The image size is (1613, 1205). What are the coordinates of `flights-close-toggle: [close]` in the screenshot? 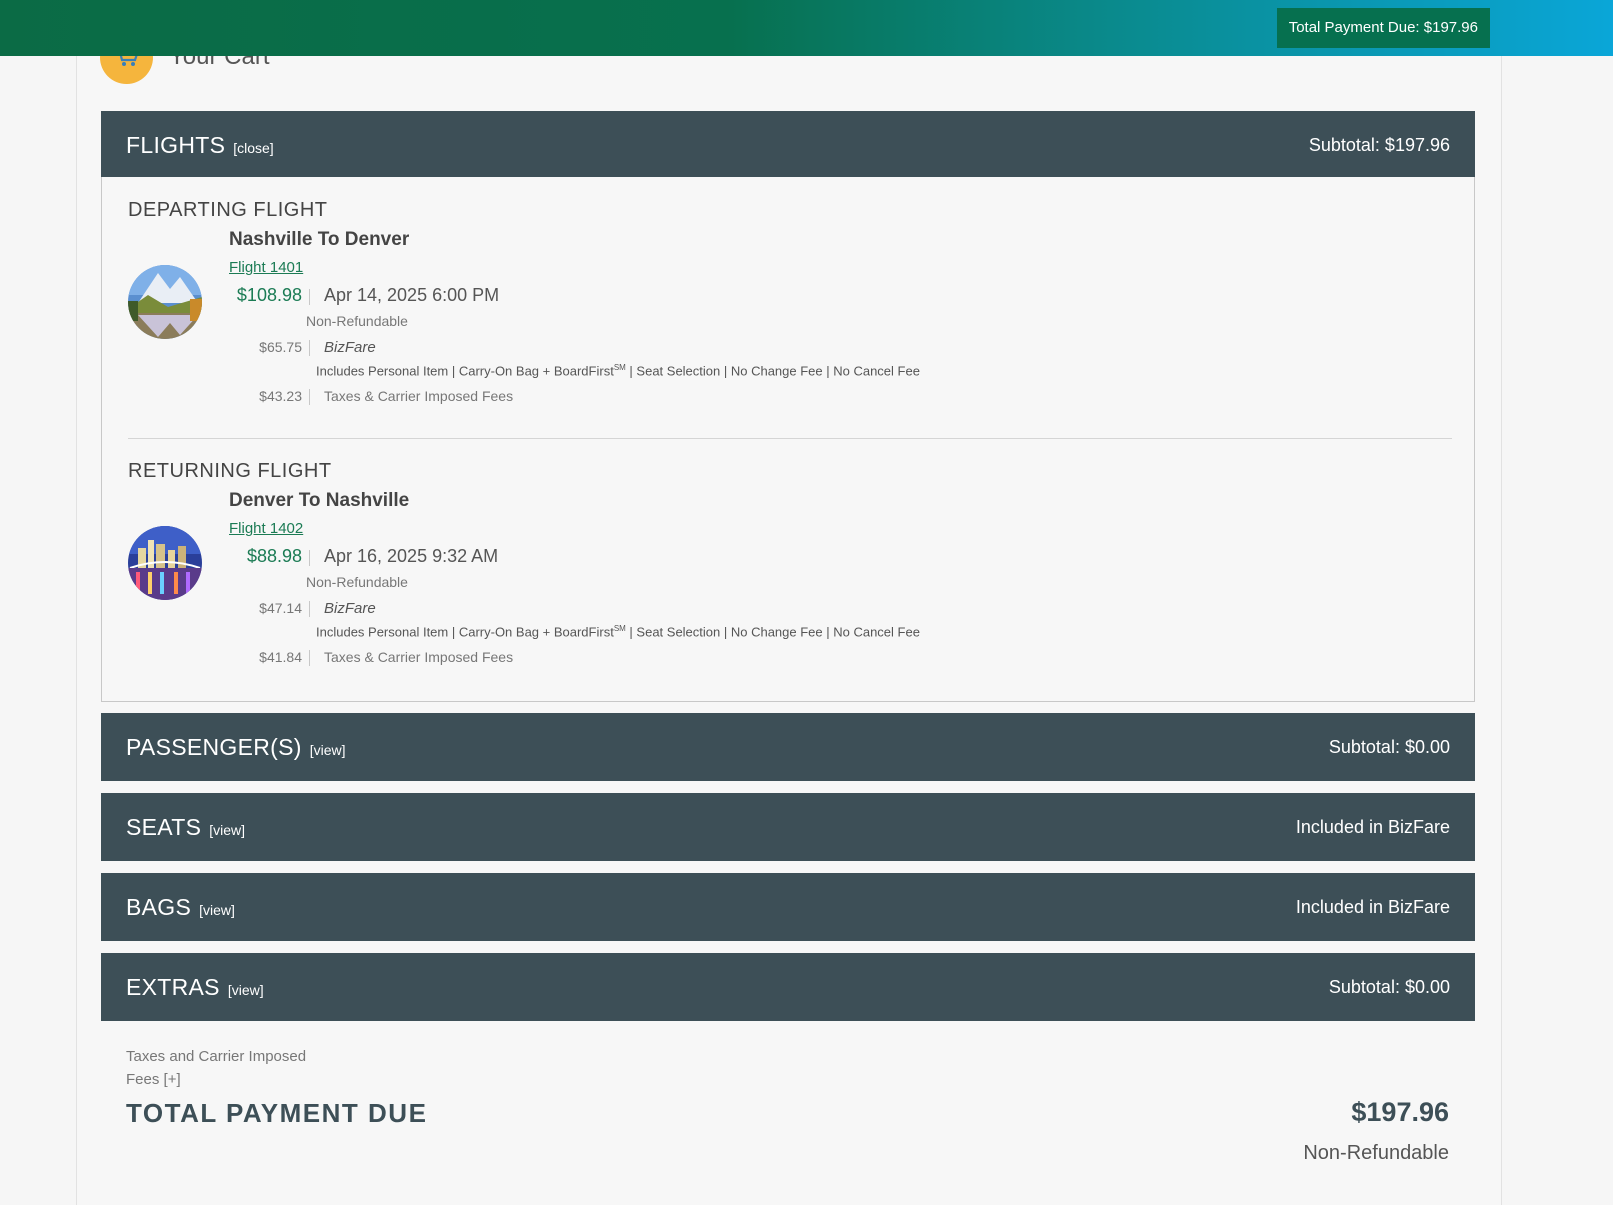 It's located at (253, 148).